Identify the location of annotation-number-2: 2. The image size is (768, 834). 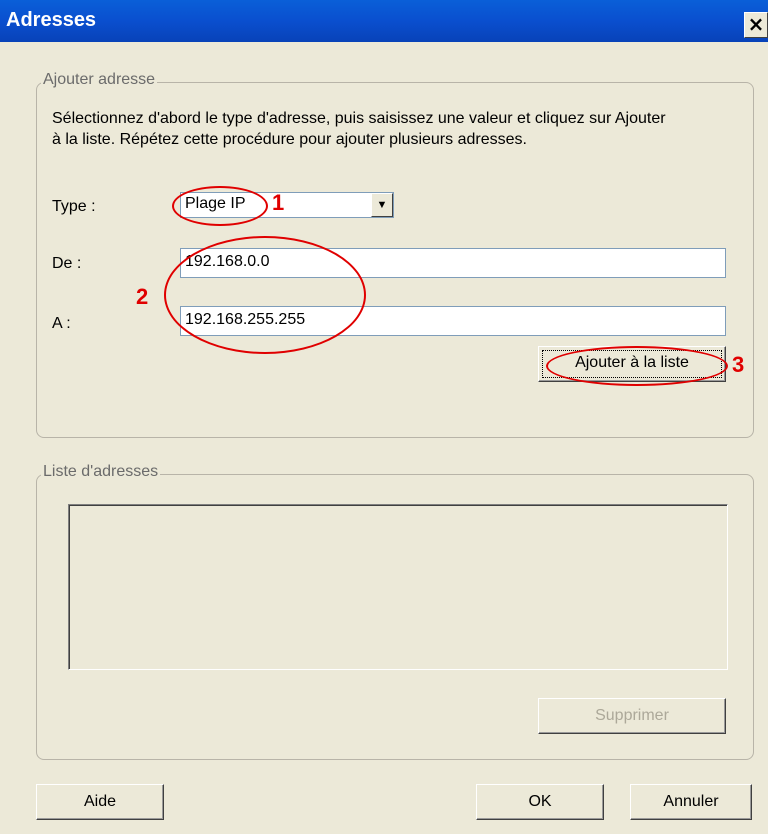
(142, 296).